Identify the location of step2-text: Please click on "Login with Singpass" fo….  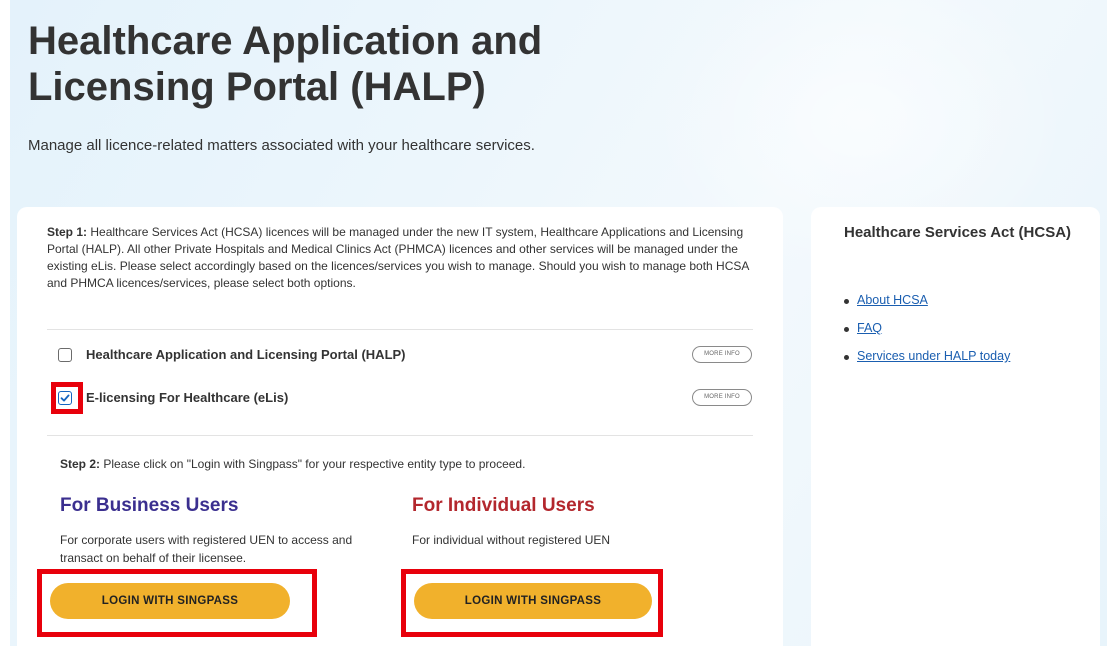
(313, 464).